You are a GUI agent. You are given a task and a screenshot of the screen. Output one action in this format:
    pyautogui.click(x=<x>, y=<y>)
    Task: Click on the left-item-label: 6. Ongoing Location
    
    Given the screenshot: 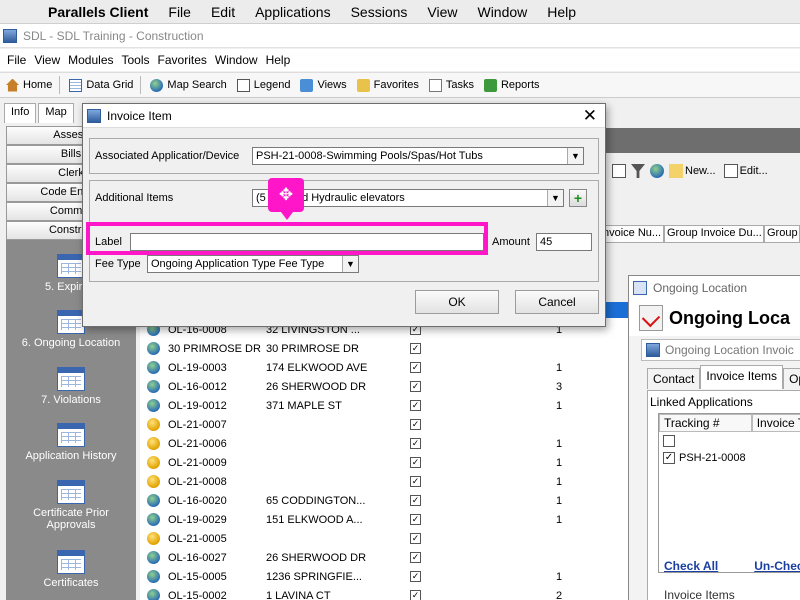 What is the action you would take?
    pyautogui.click(x=71, y=343)
    